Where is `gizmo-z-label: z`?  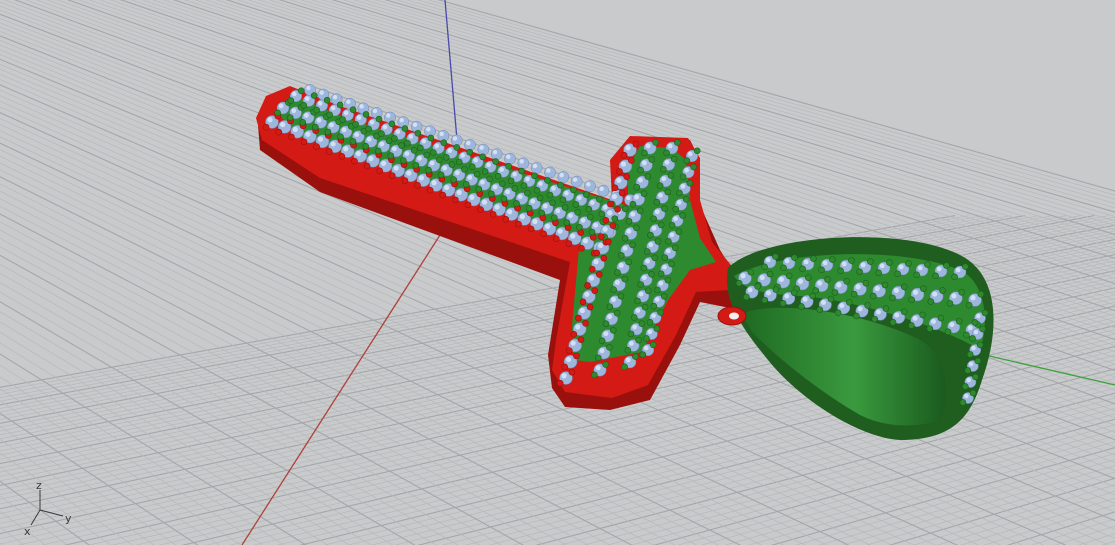
gizmo-z-label: z is located at coordinates (39, 485).